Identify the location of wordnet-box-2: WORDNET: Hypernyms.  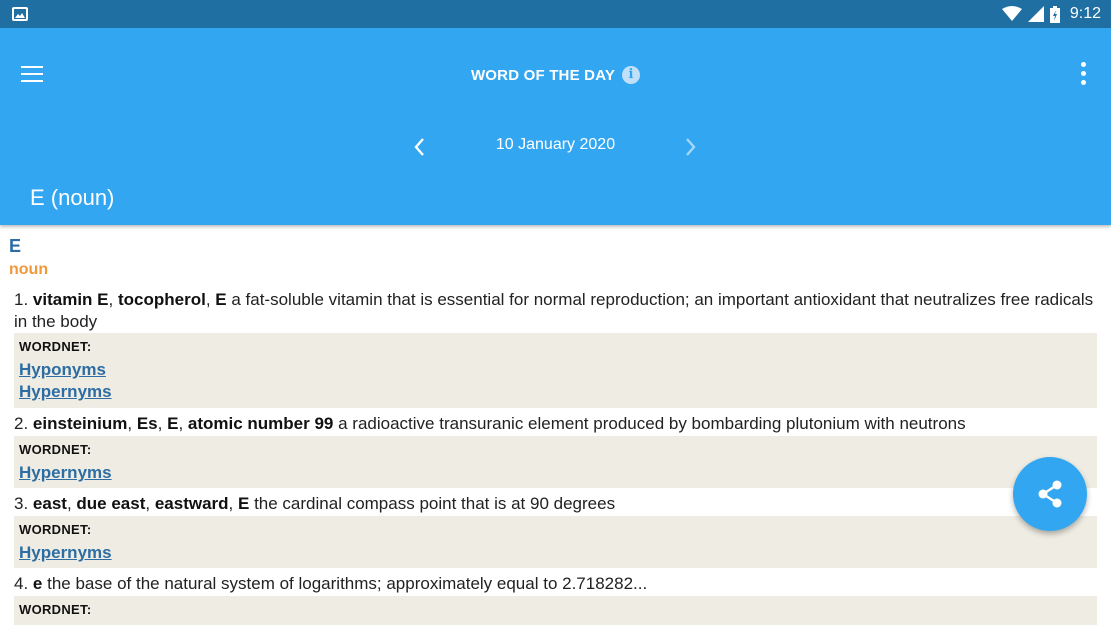
(555, 462).